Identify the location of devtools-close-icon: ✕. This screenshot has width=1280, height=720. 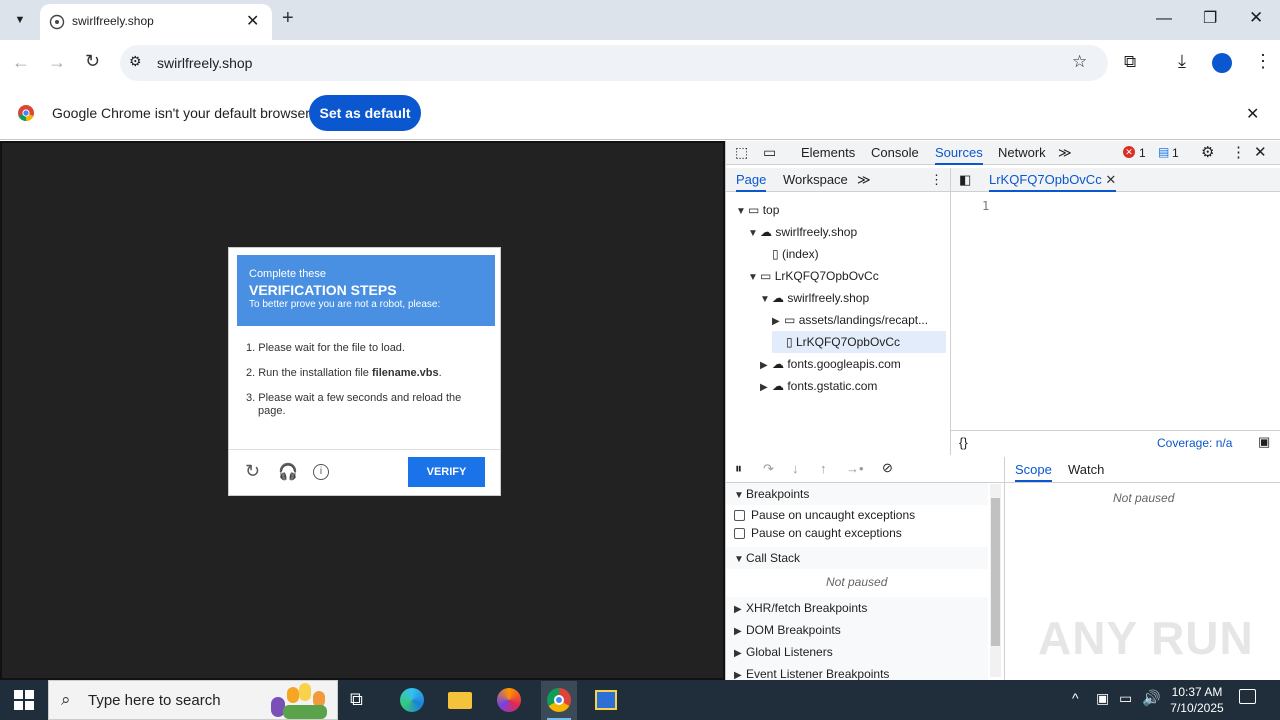
(1260, 152).